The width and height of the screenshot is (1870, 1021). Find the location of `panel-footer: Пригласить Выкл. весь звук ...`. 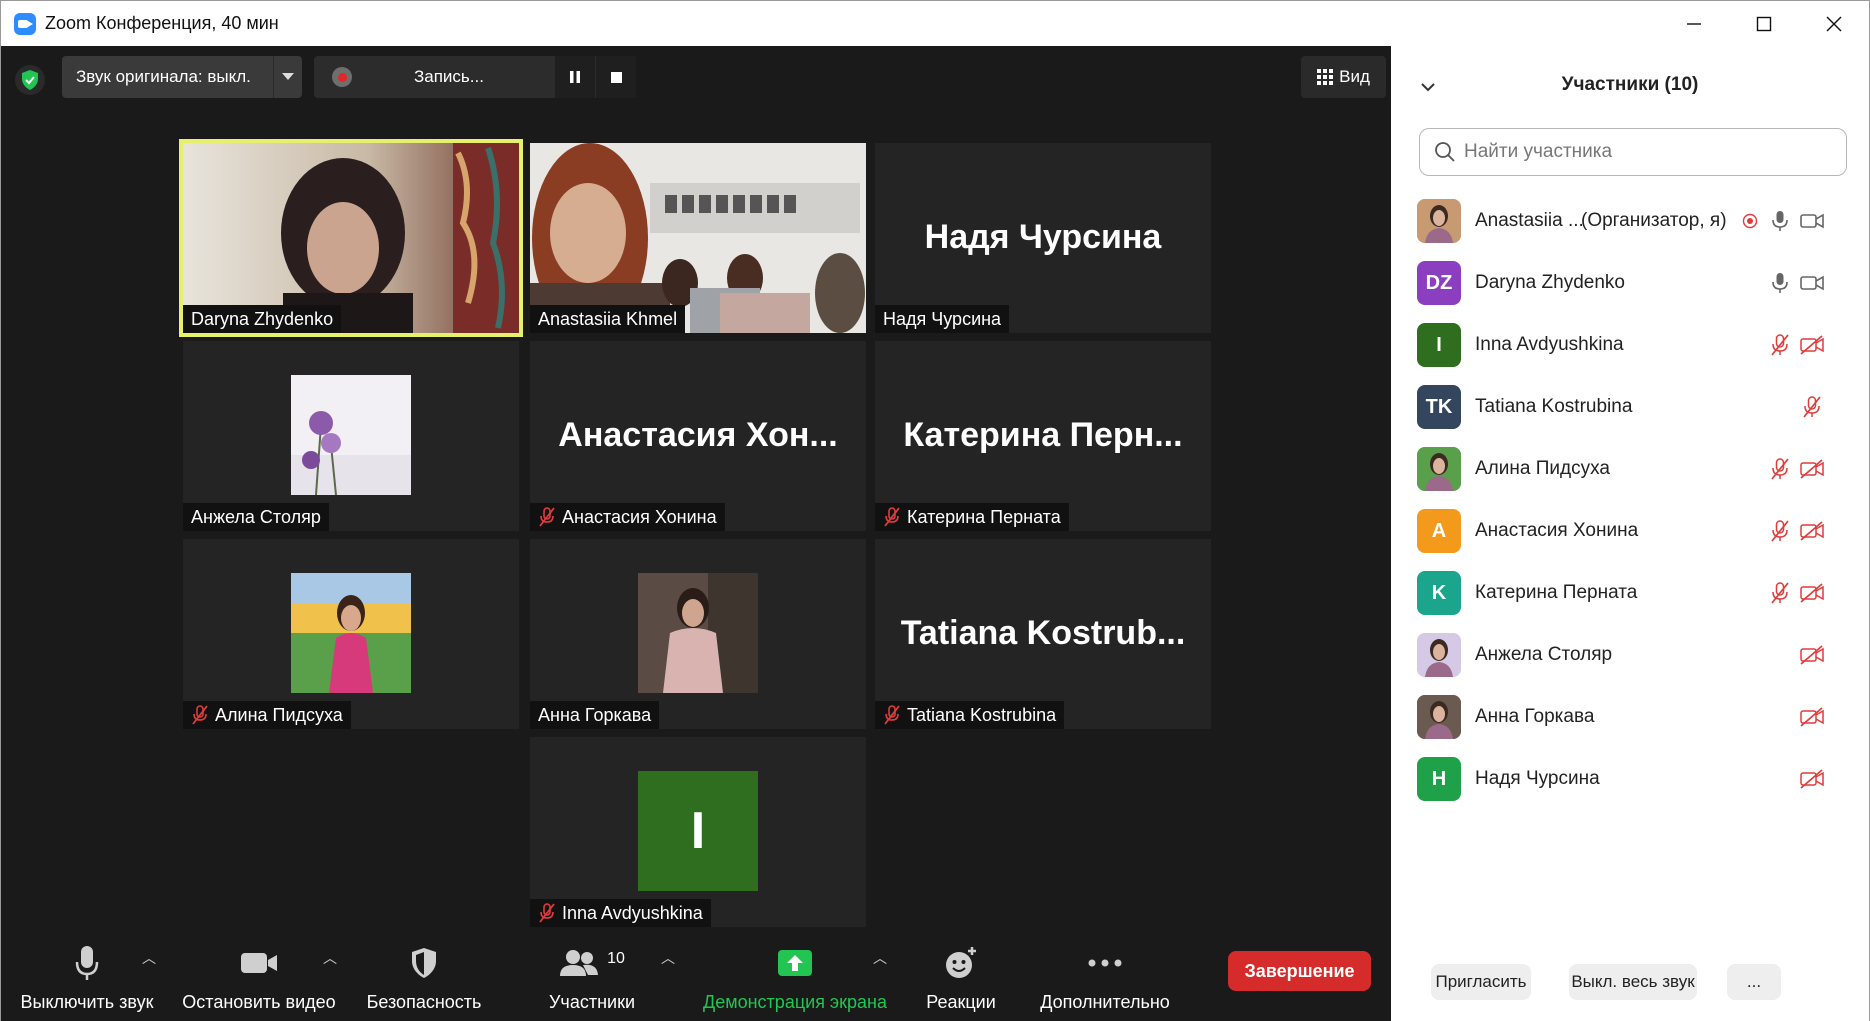

panel-footer: Пригласить Выкл. весь звук ... is located at coordinates (1630, 986).